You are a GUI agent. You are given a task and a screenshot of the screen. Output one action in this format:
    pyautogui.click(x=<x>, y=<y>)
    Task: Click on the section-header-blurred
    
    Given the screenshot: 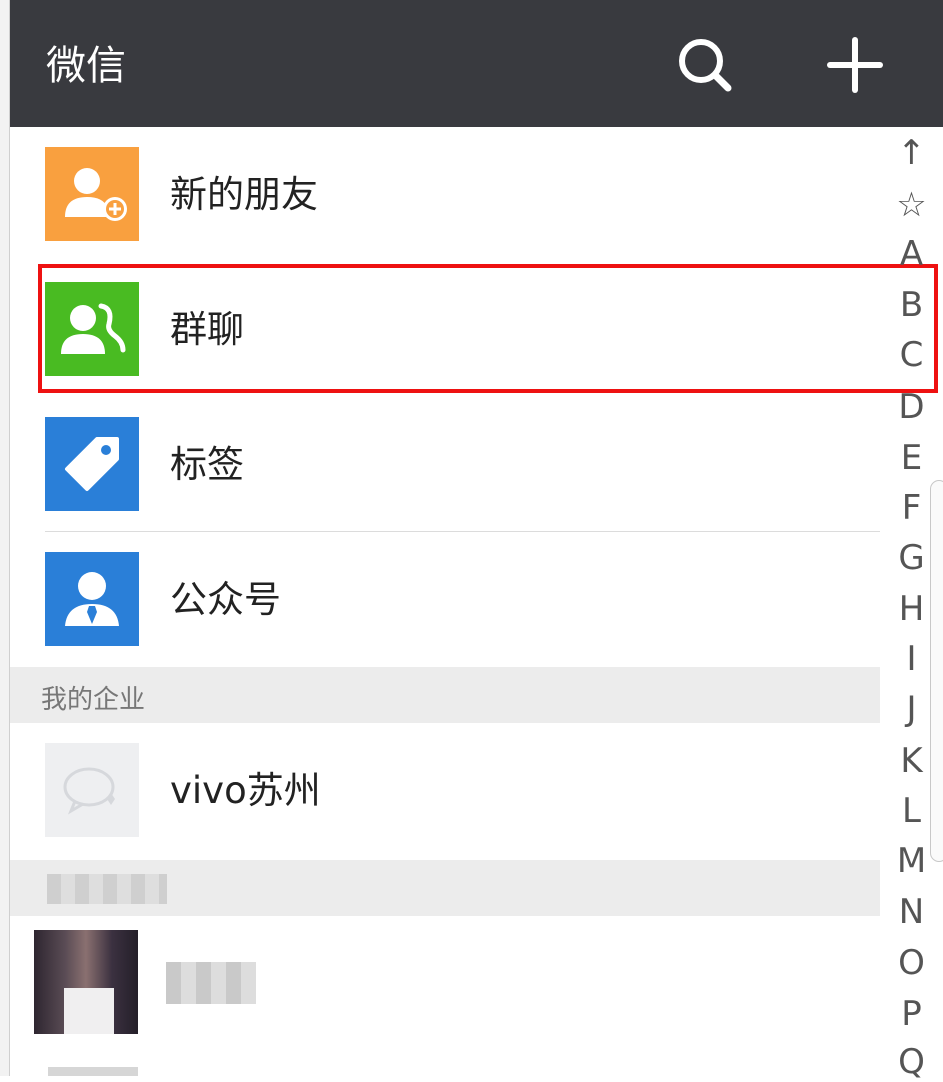 What is the action you would take?
    pyautogui.click(x=445, y=888)
    